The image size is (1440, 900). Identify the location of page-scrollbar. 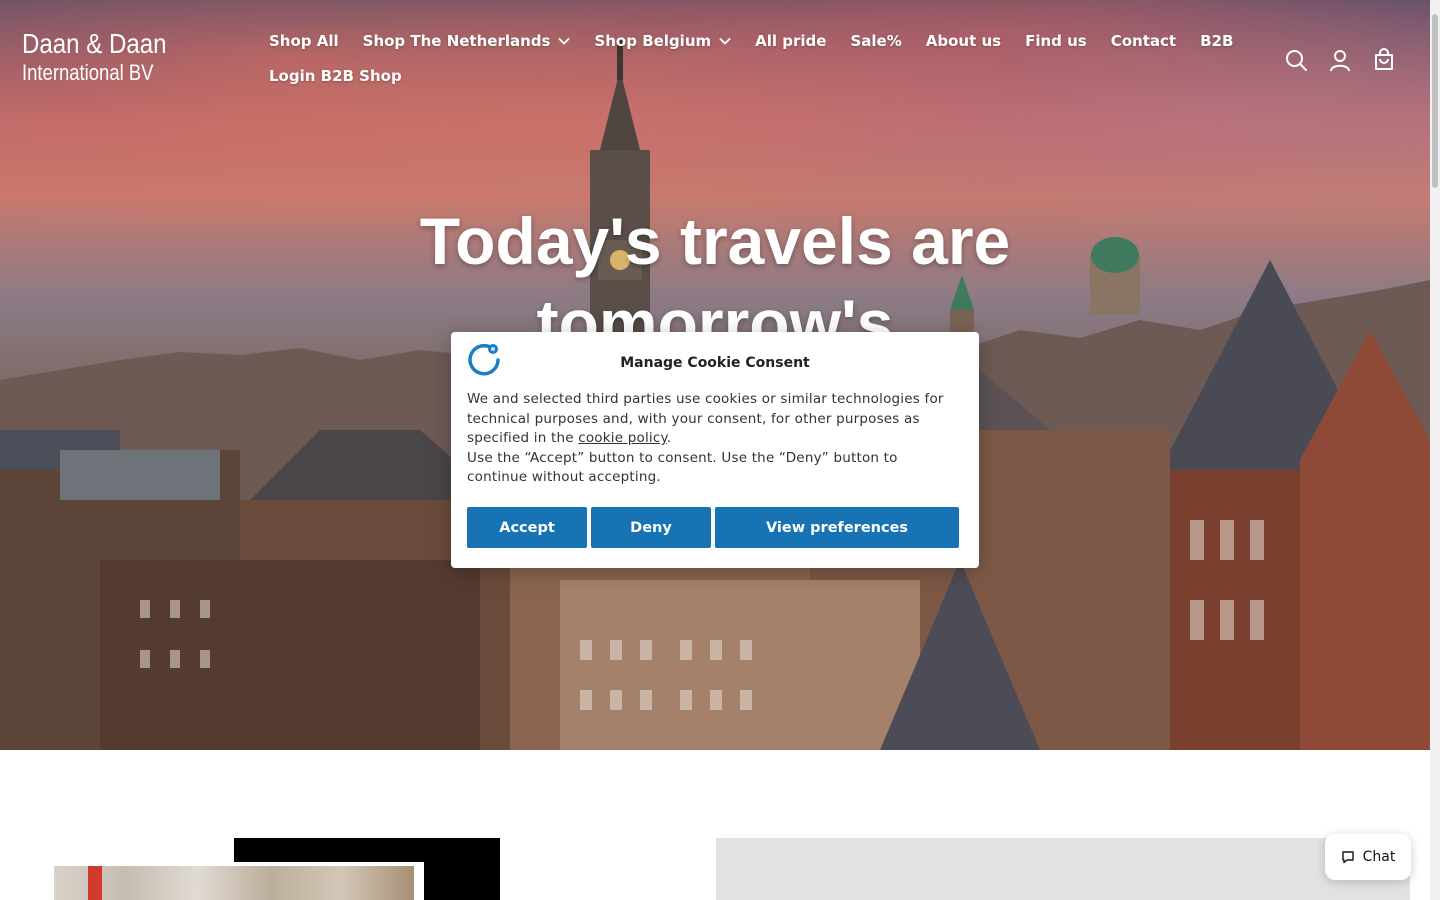
(1435, 450).